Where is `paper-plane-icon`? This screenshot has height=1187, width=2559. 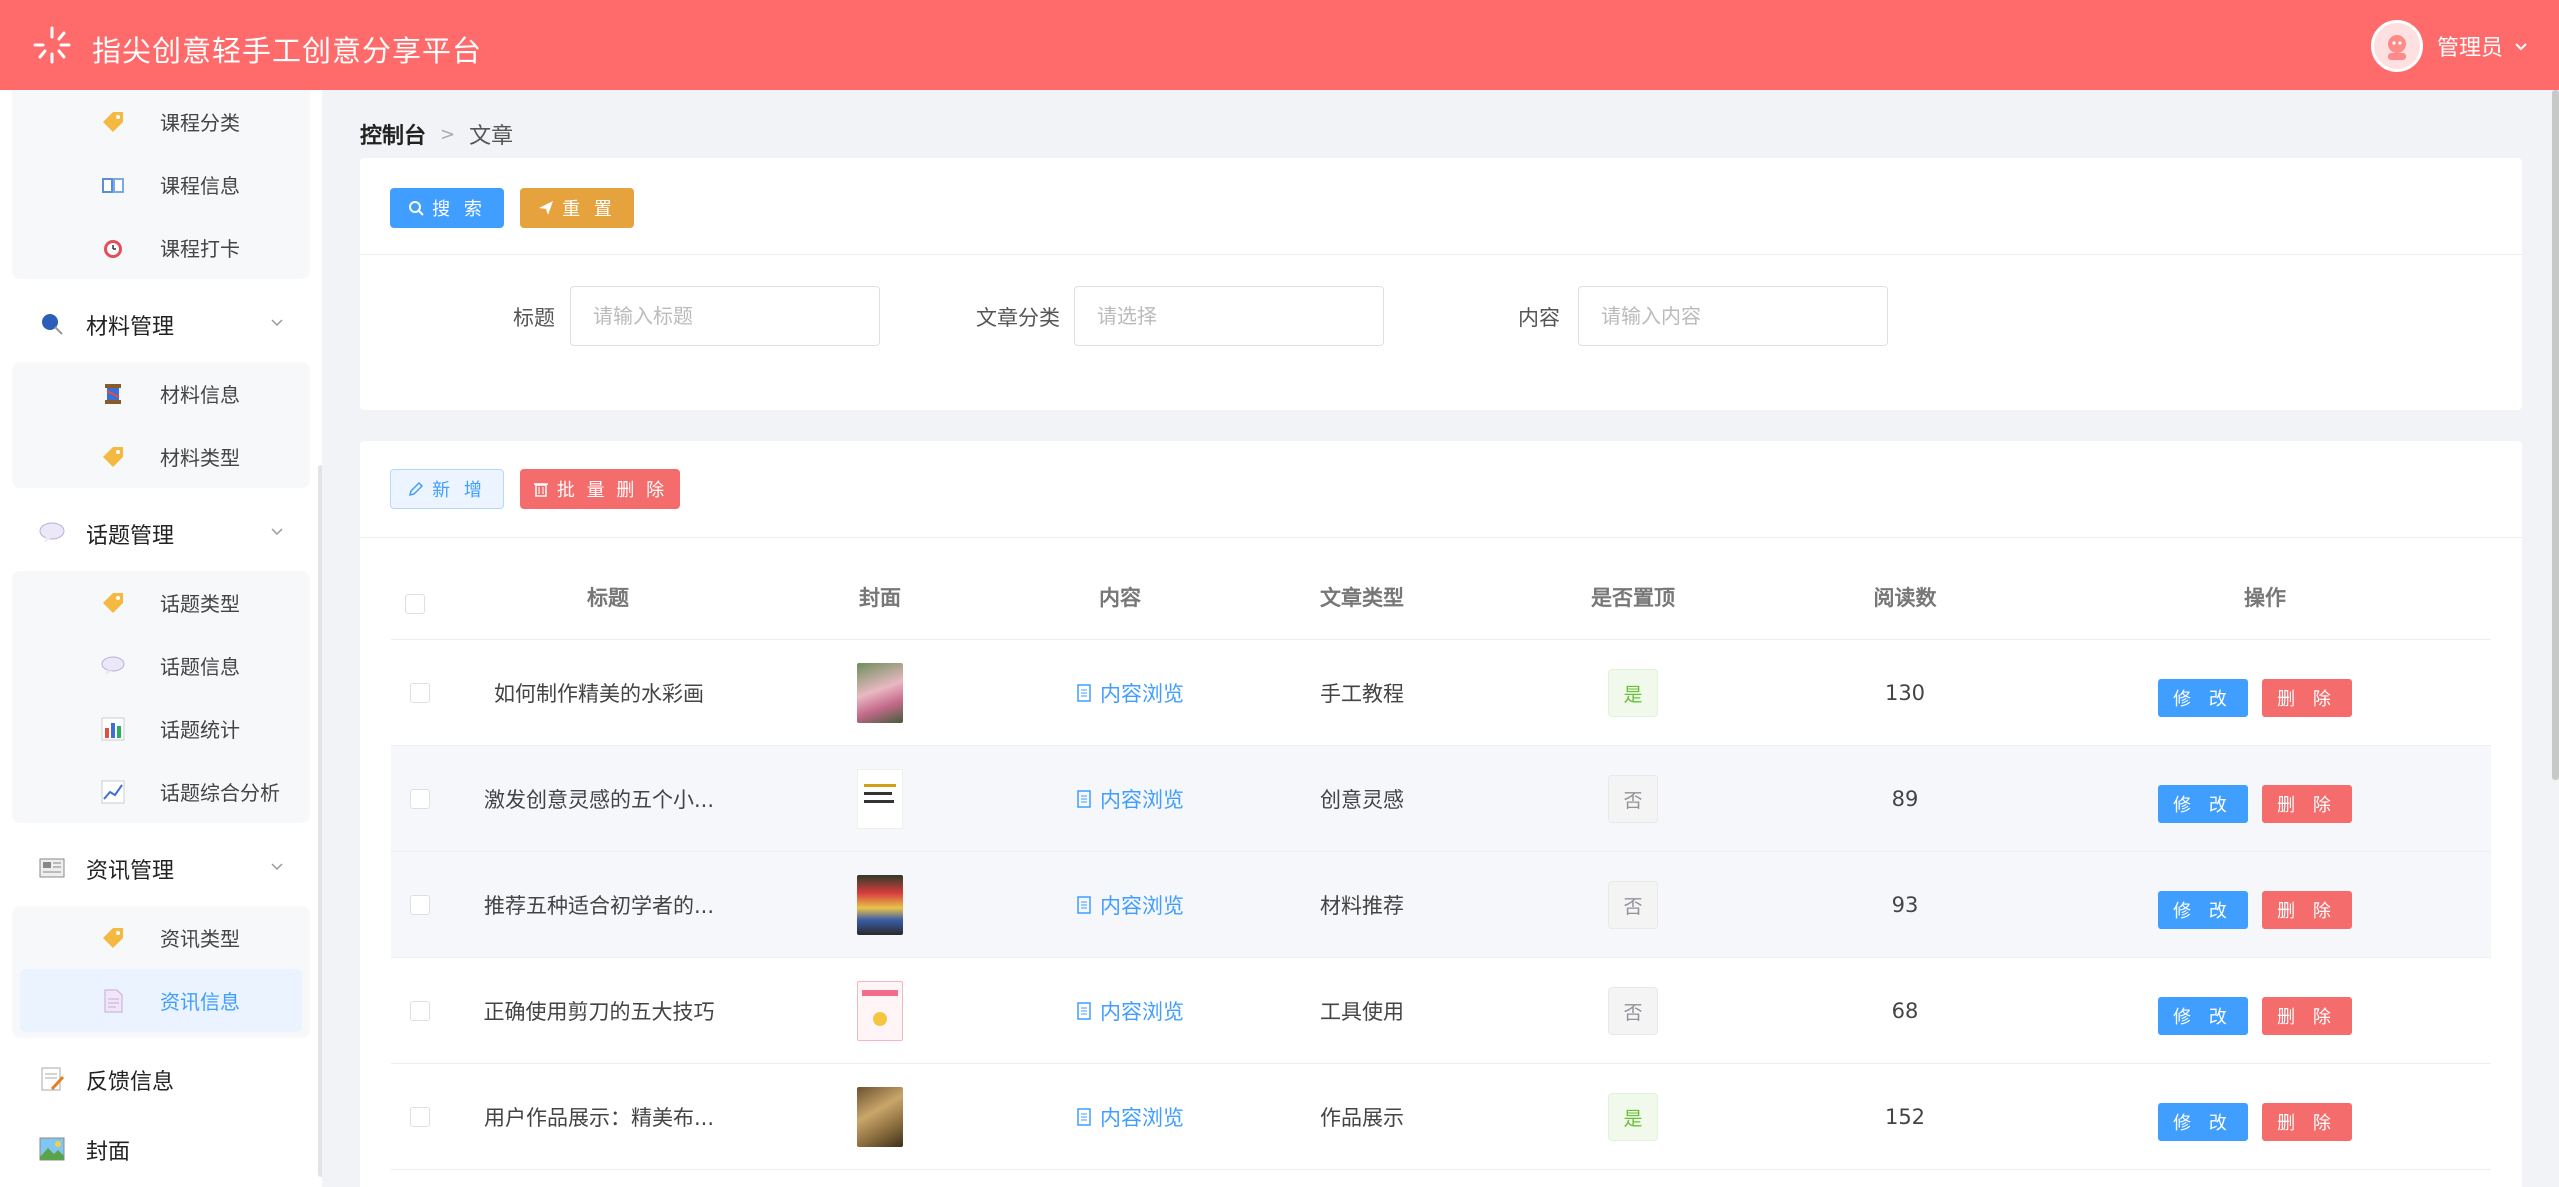 paper-plane-icon is located at coordinates (546, 208).